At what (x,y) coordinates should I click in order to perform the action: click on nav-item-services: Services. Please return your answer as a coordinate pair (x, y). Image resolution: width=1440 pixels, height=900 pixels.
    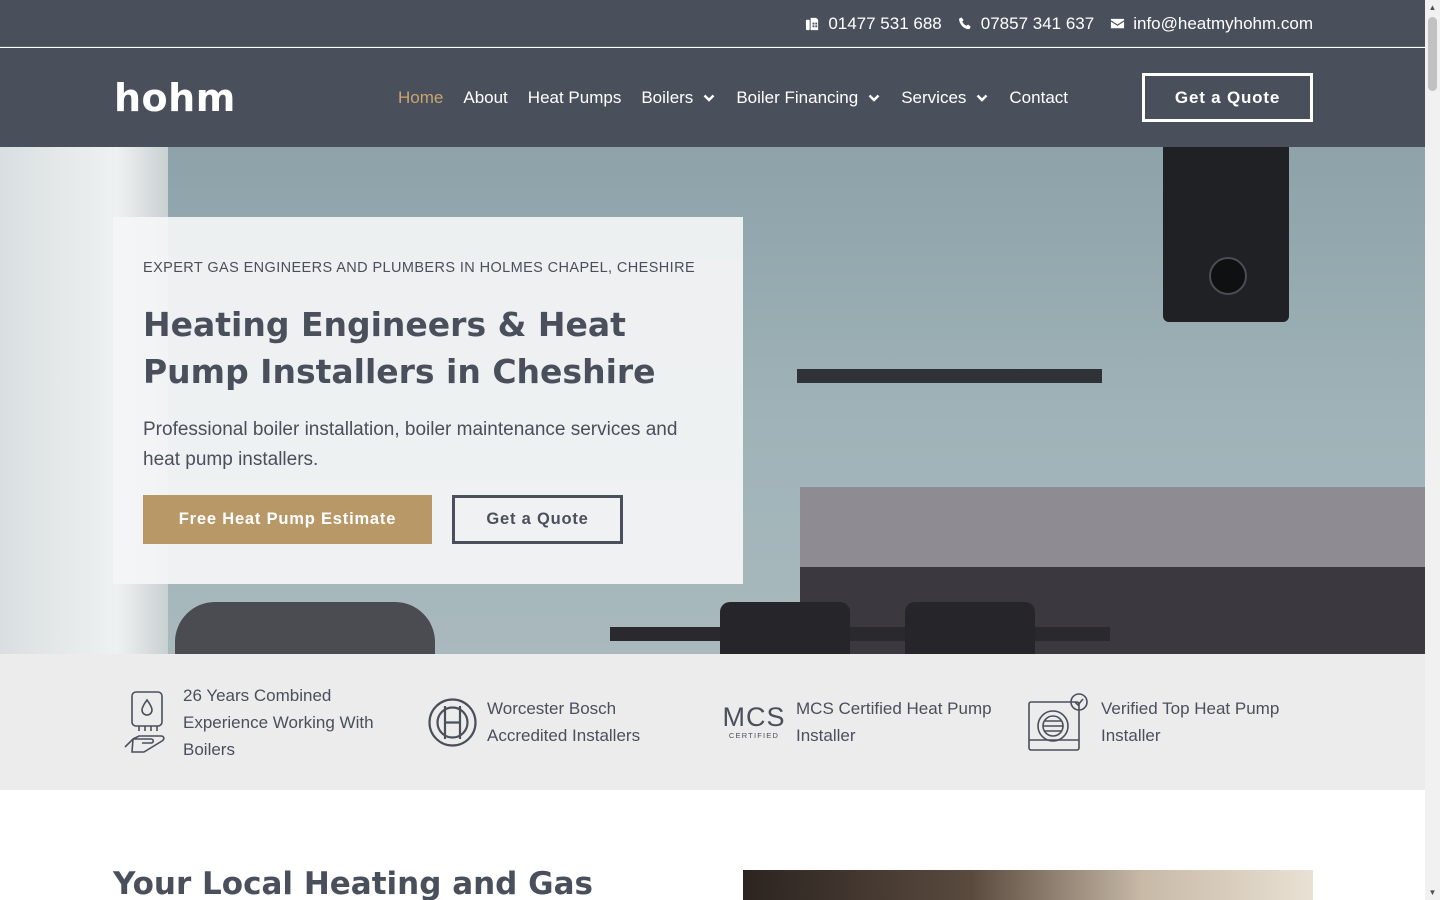
    Looking at the image, I should click on (945, 98).